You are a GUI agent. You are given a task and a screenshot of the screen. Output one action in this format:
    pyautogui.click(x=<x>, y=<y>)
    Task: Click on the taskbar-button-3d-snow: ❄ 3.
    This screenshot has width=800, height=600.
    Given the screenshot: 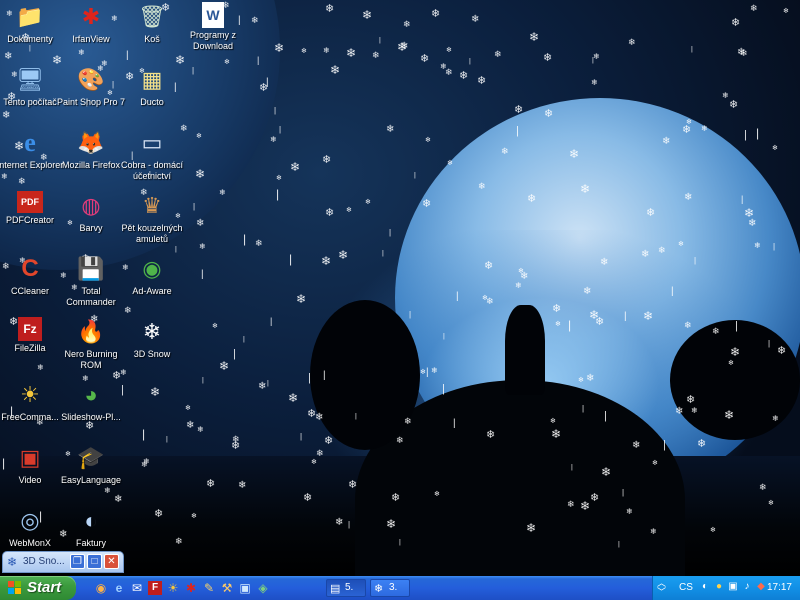 What is the action you would take?
    pyautogui.click(x=390, y=588)
    